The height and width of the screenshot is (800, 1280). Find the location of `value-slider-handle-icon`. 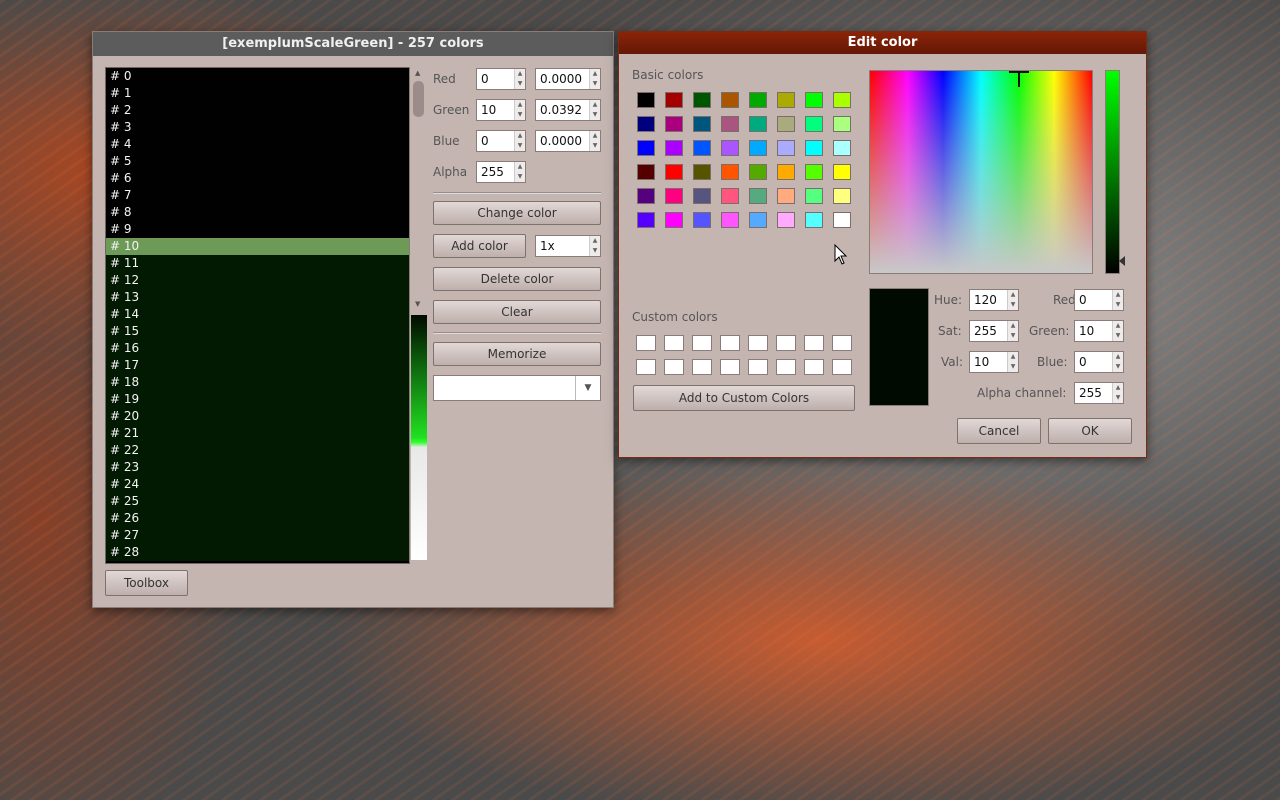

value-slider-handle-icon is located at coordinates (1122, 261).